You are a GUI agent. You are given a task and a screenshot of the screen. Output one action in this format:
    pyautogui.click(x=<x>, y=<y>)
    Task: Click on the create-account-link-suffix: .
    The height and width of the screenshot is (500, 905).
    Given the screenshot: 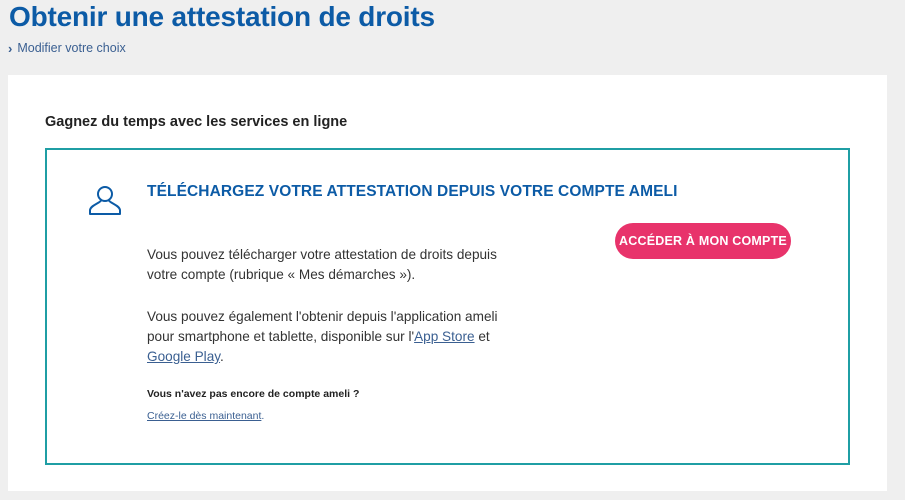 What is the action you would take?
    pyautogui.click(x=263, y=416)
    